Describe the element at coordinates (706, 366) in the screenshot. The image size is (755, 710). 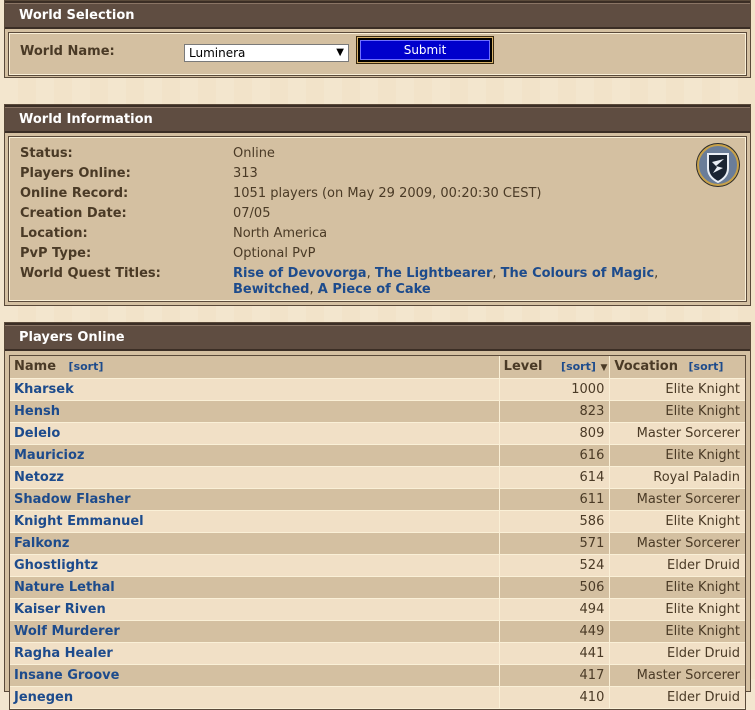
I see `sort-by-vocation-link: [sort]` at that location.